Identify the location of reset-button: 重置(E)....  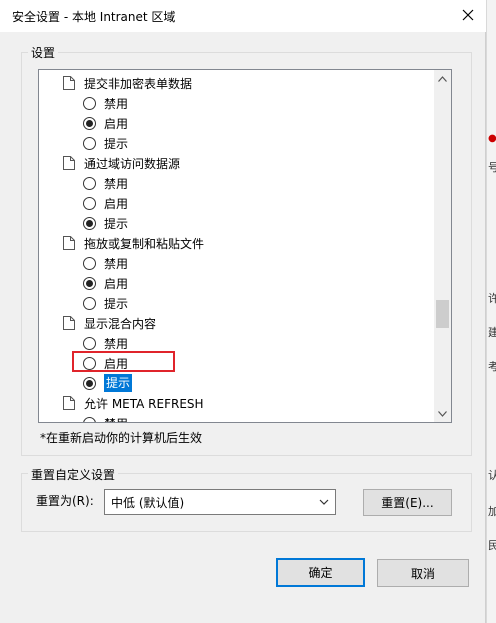
(407, 502).